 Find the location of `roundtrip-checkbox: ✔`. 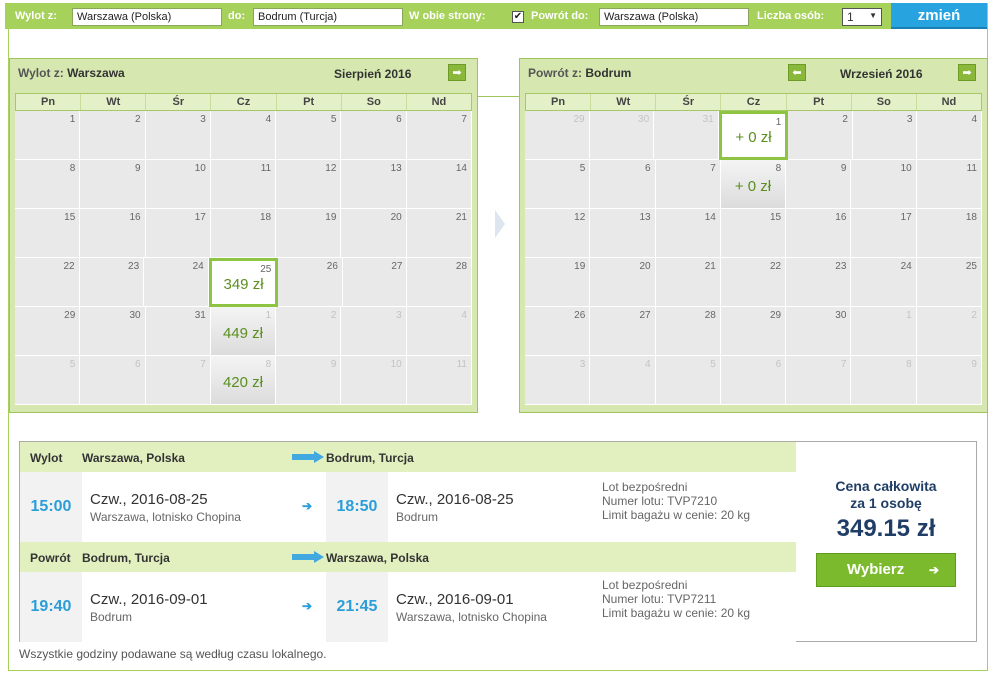

roundtrip-checkbox: ✔ is located at coordinates (518, 17).